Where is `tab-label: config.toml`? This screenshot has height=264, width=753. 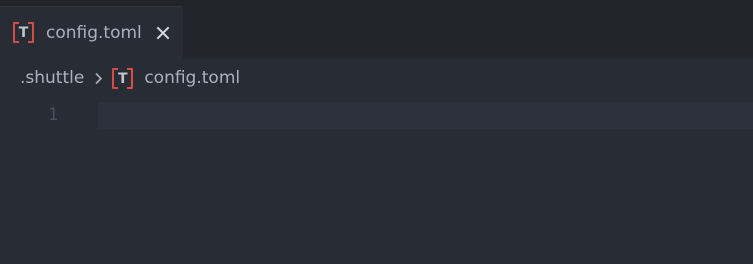
tab-label: config.toml is located at coordinates (94, 32).